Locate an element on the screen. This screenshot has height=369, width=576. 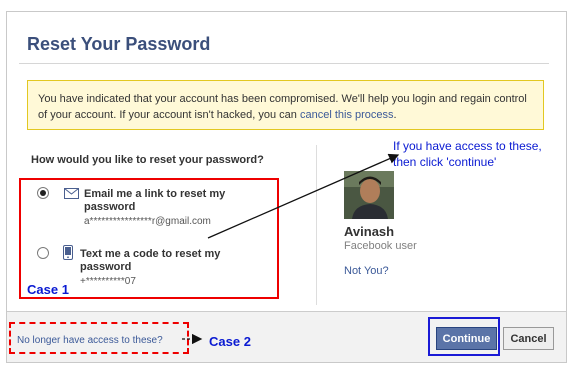
continue-hint-arrow is located at coordinates (303, 196).